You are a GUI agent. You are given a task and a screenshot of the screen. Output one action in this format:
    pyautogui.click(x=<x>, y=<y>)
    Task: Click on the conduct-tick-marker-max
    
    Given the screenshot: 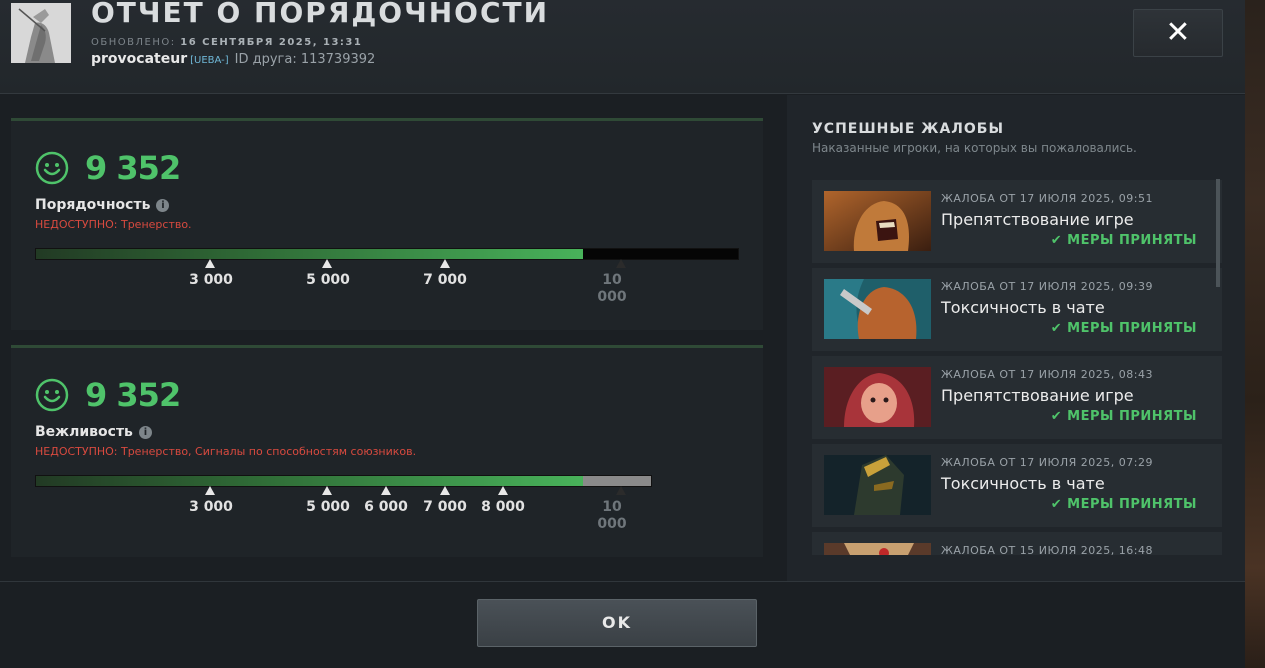 What is the action you would take?
    pyautogui.click(x=621, y=263)
    